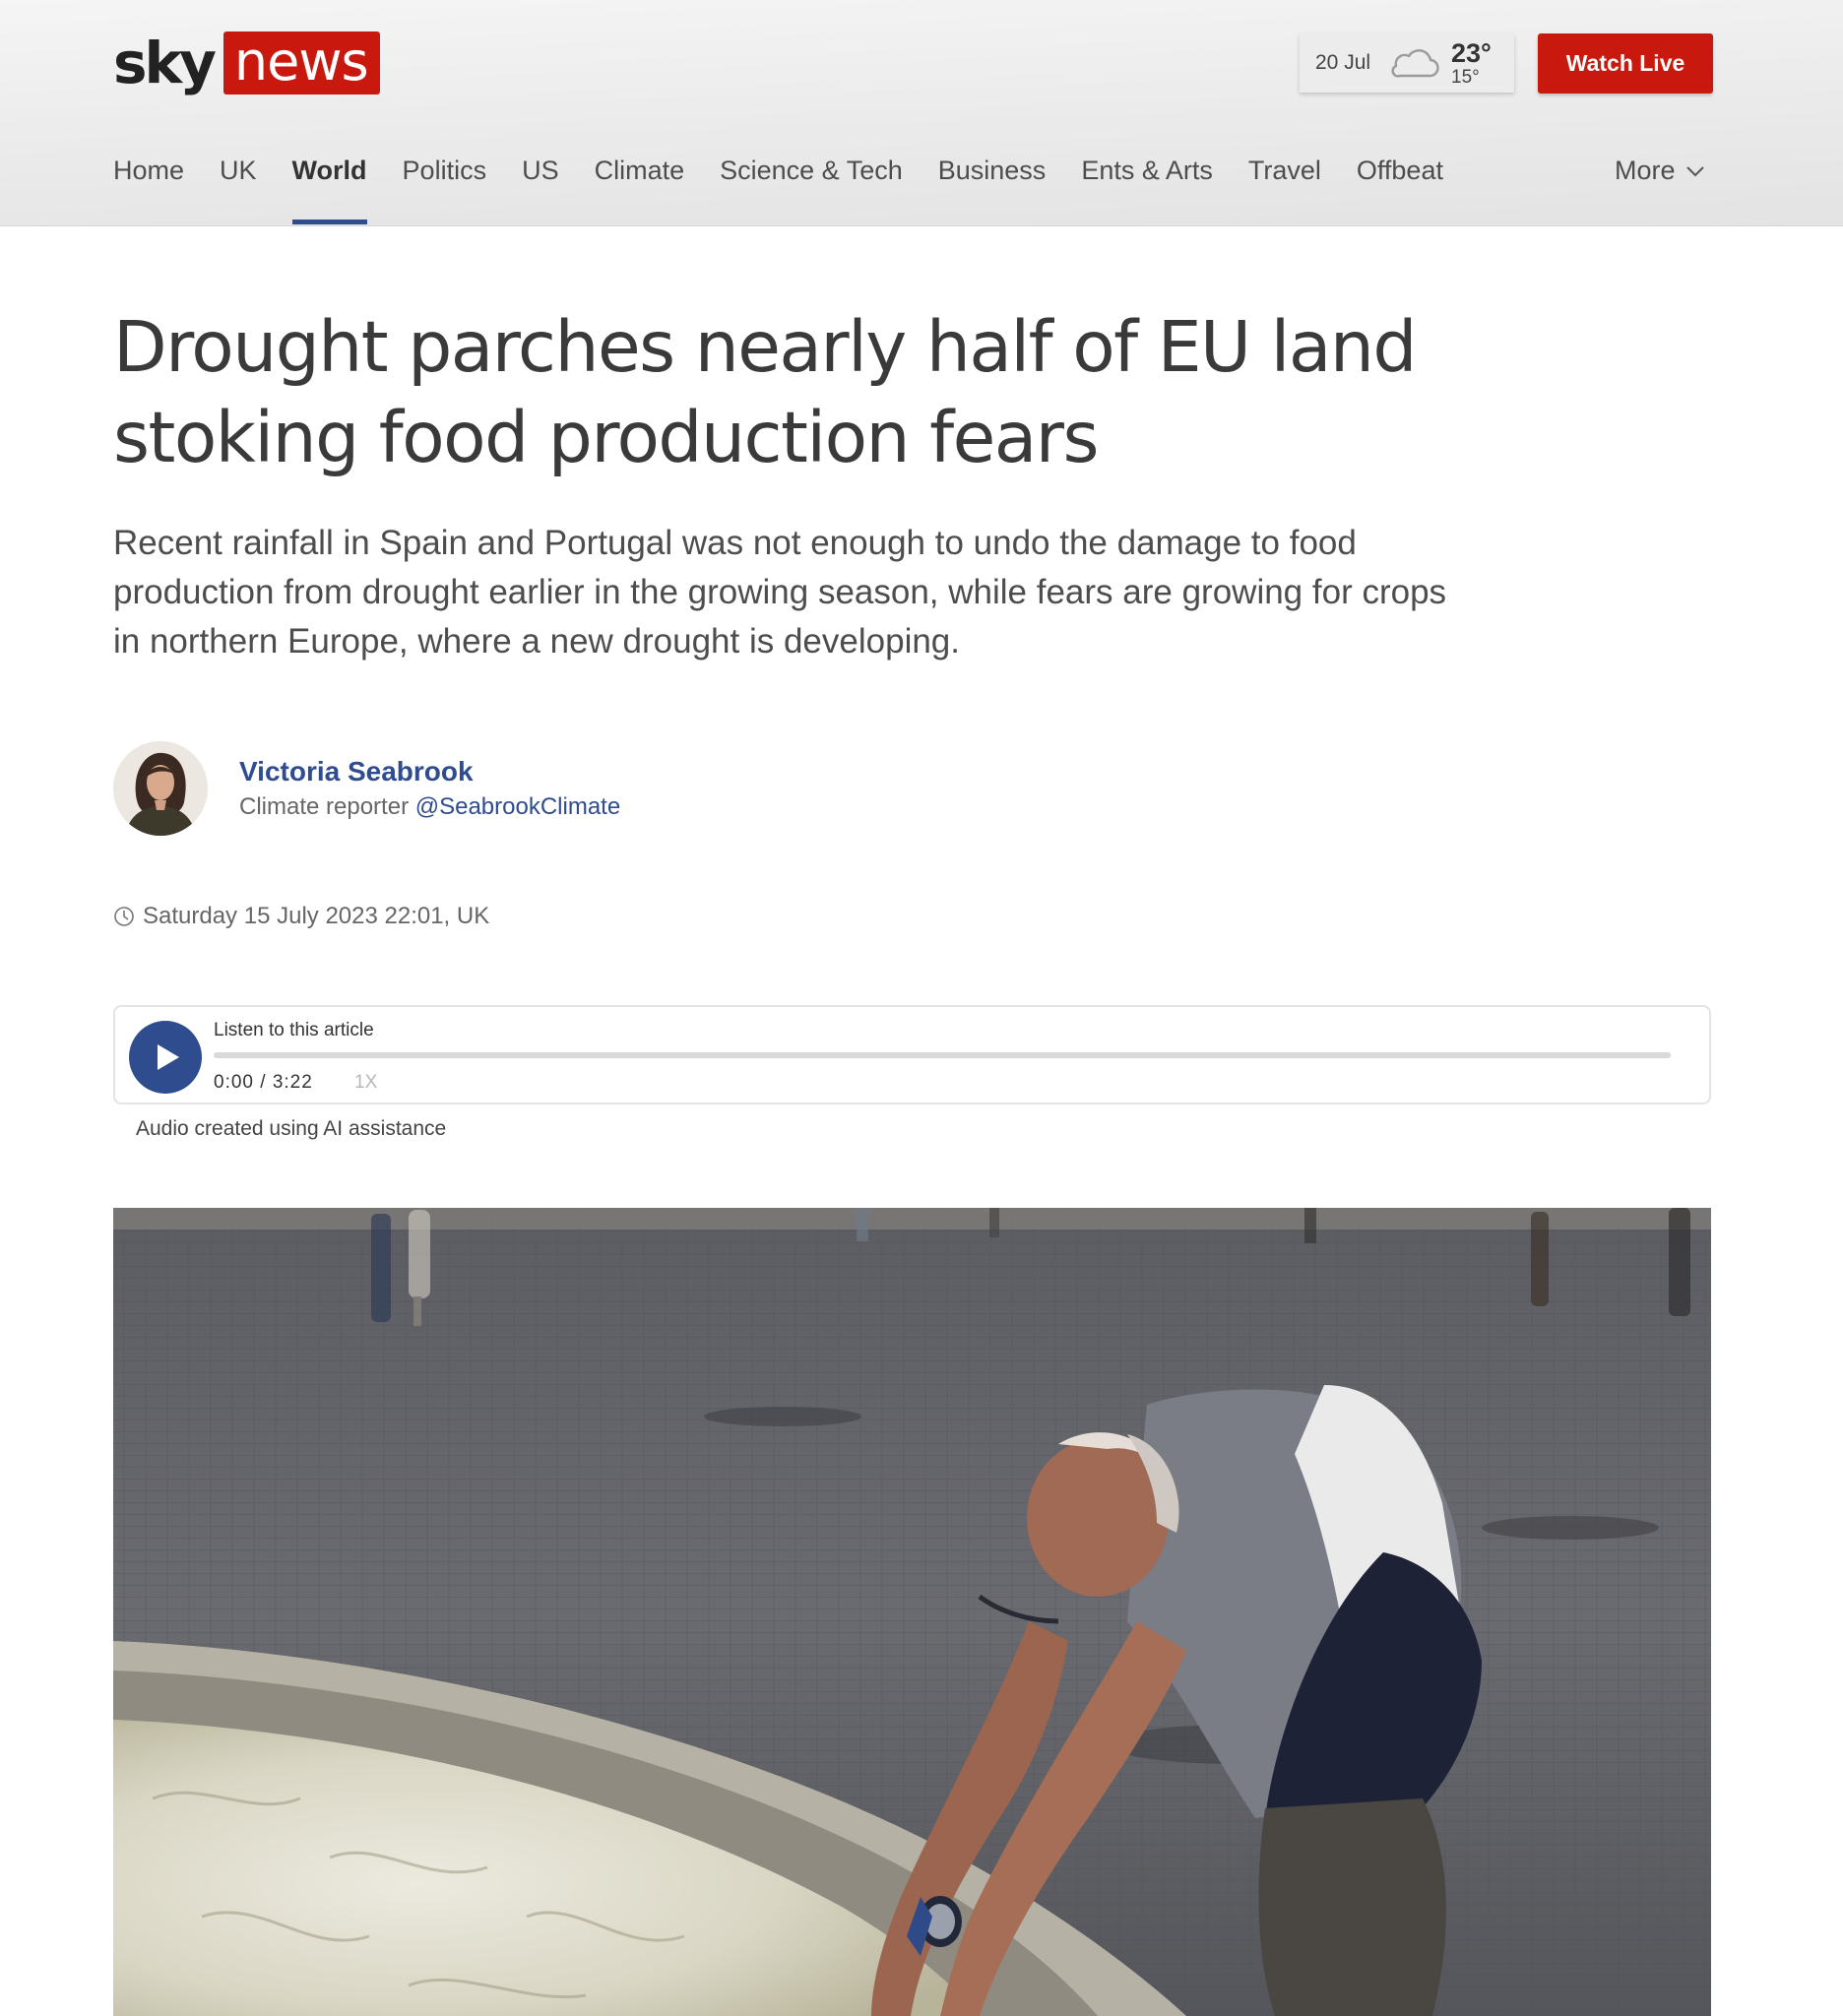 The image size is (1843, 2016). What do you see at coordinates (1465, 77) in the screenshot?
I see `weather-low-temp: 15°` at bounding box center [1465, 77].